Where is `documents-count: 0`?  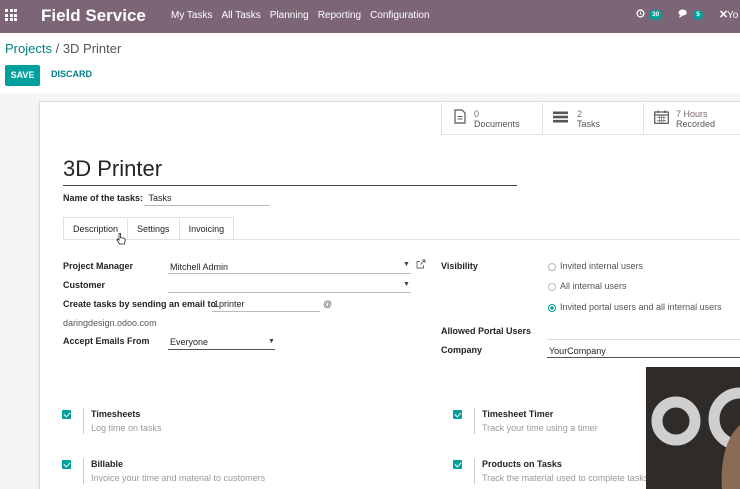
documents-count: 0 is located at coordinates (477, 114).